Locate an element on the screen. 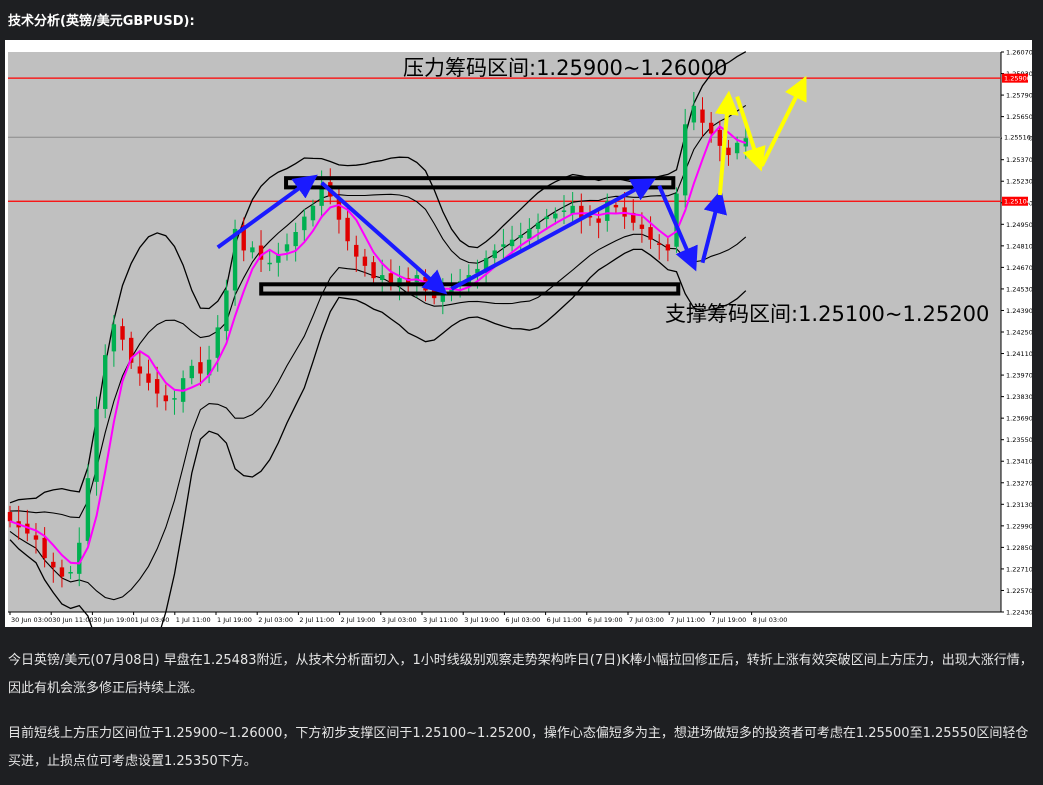 The width and height of the screenshot is (1043, 785). y-tick-label: 1.26070 is located at coordinates (1019, 53).